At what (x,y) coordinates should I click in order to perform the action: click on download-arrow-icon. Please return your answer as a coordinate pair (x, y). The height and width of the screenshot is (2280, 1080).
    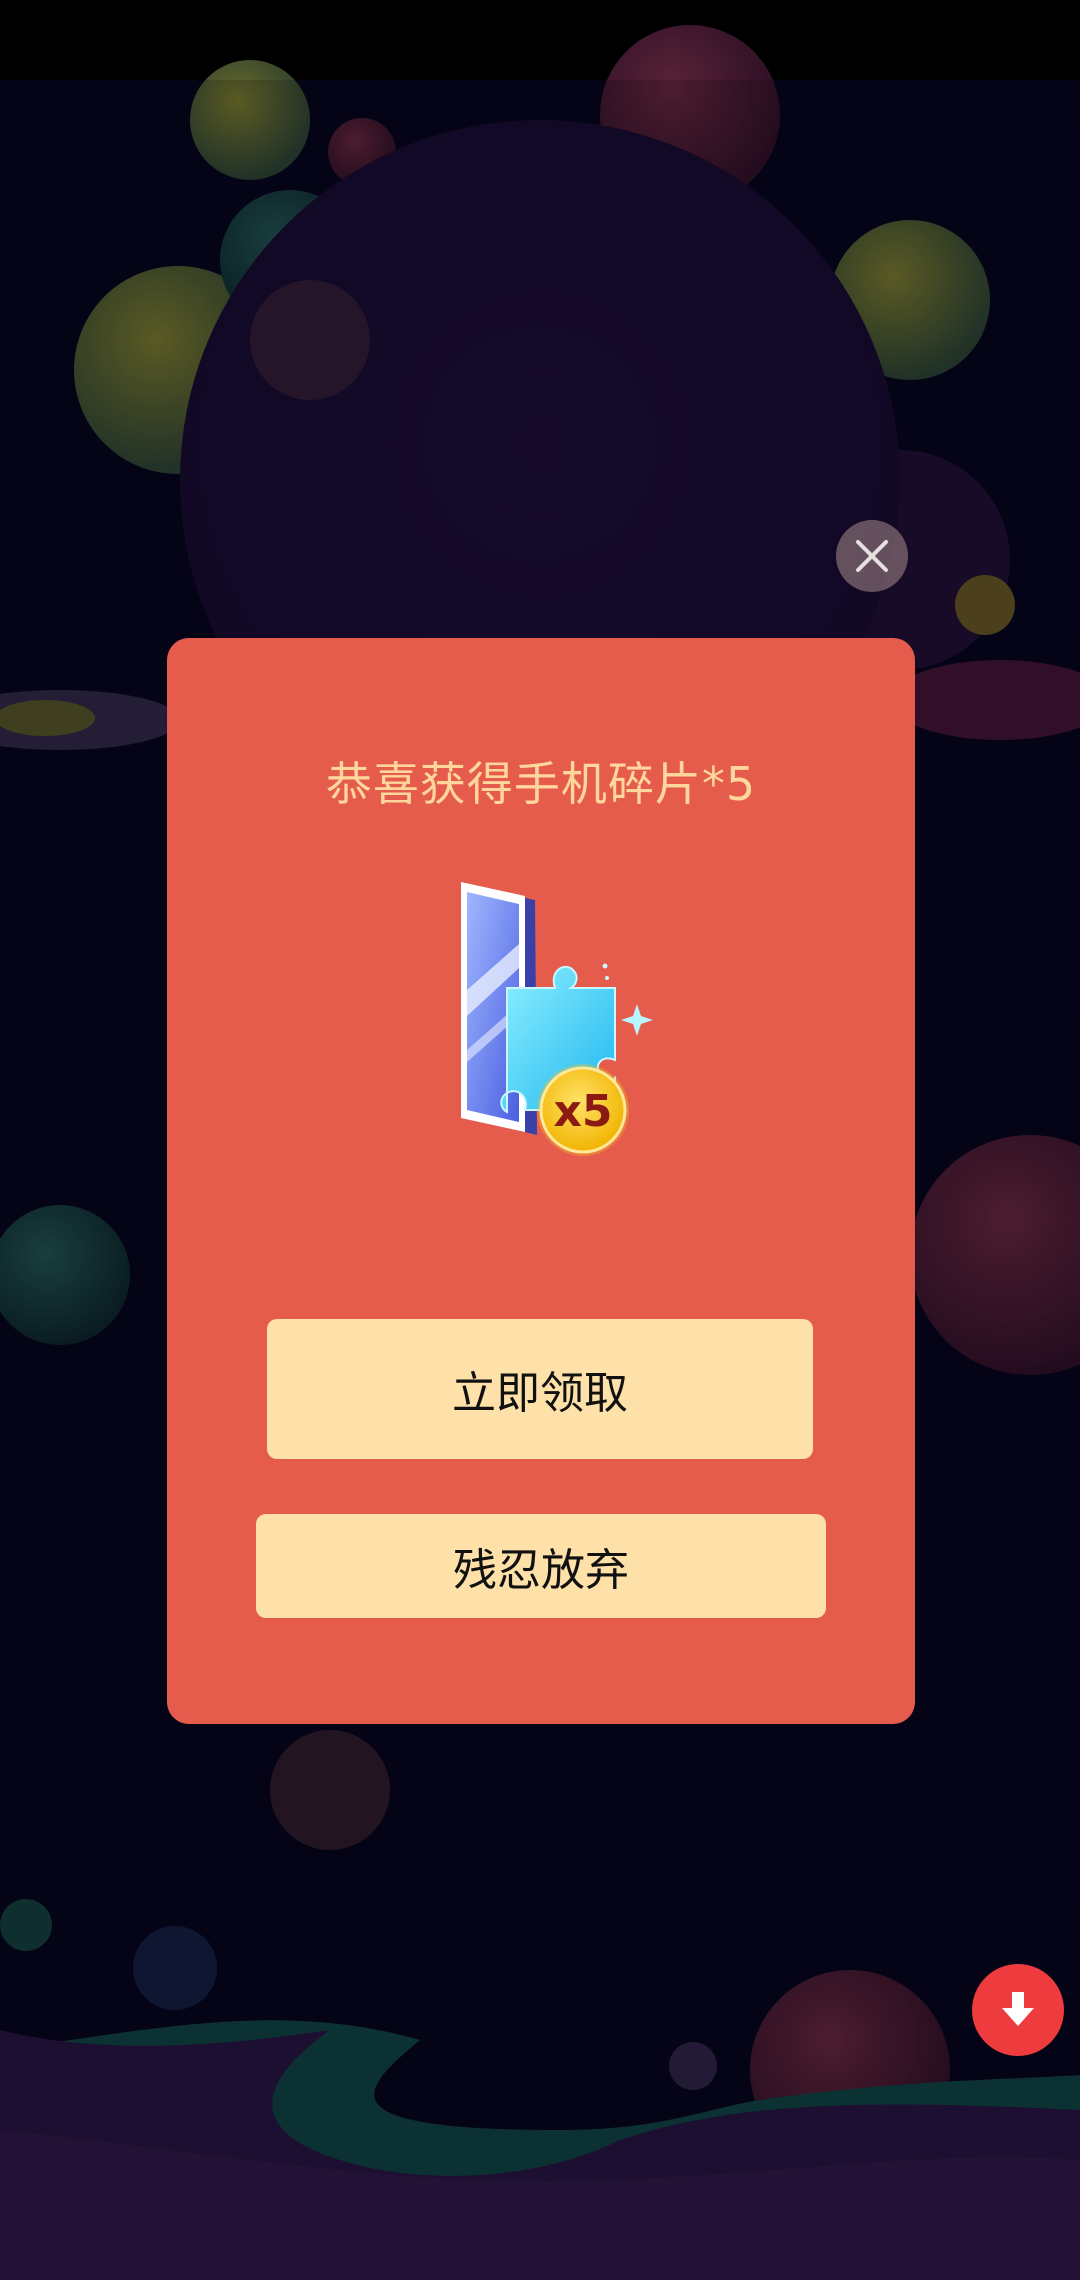
    Looking at the image, I should click on (1018, 2009).